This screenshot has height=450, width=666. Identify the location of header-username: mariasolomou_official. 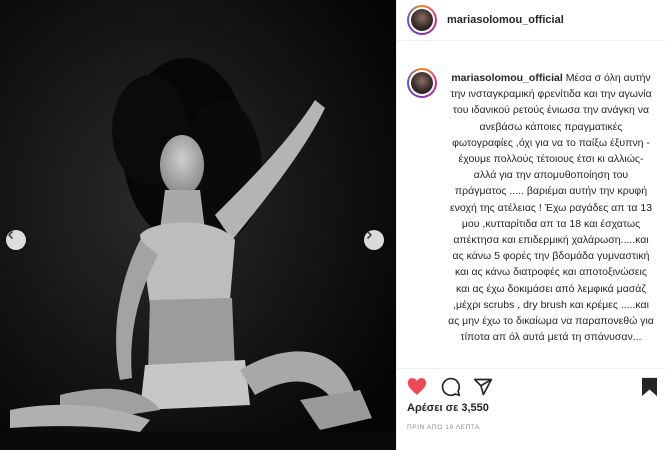
(505, 20).